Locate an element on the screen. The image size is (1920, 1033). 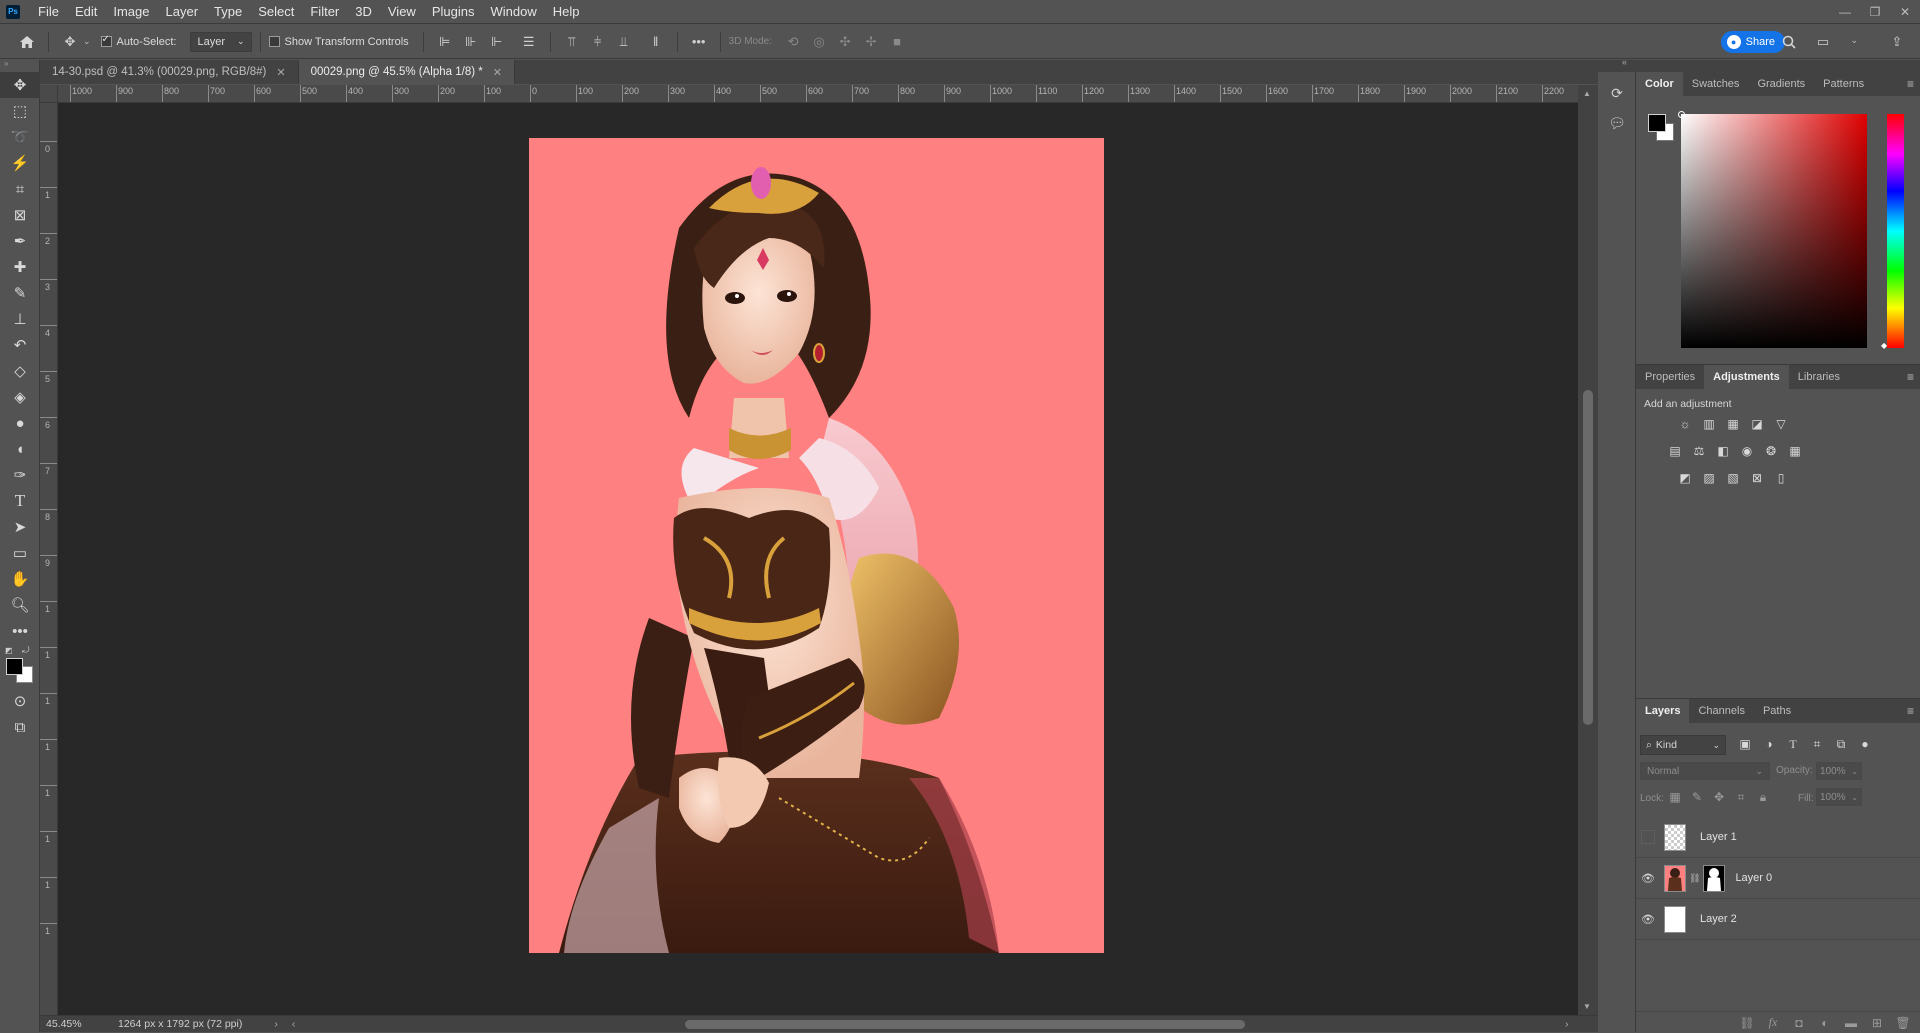
hue-slider: ◆ is located at coordinates (1892, 232).